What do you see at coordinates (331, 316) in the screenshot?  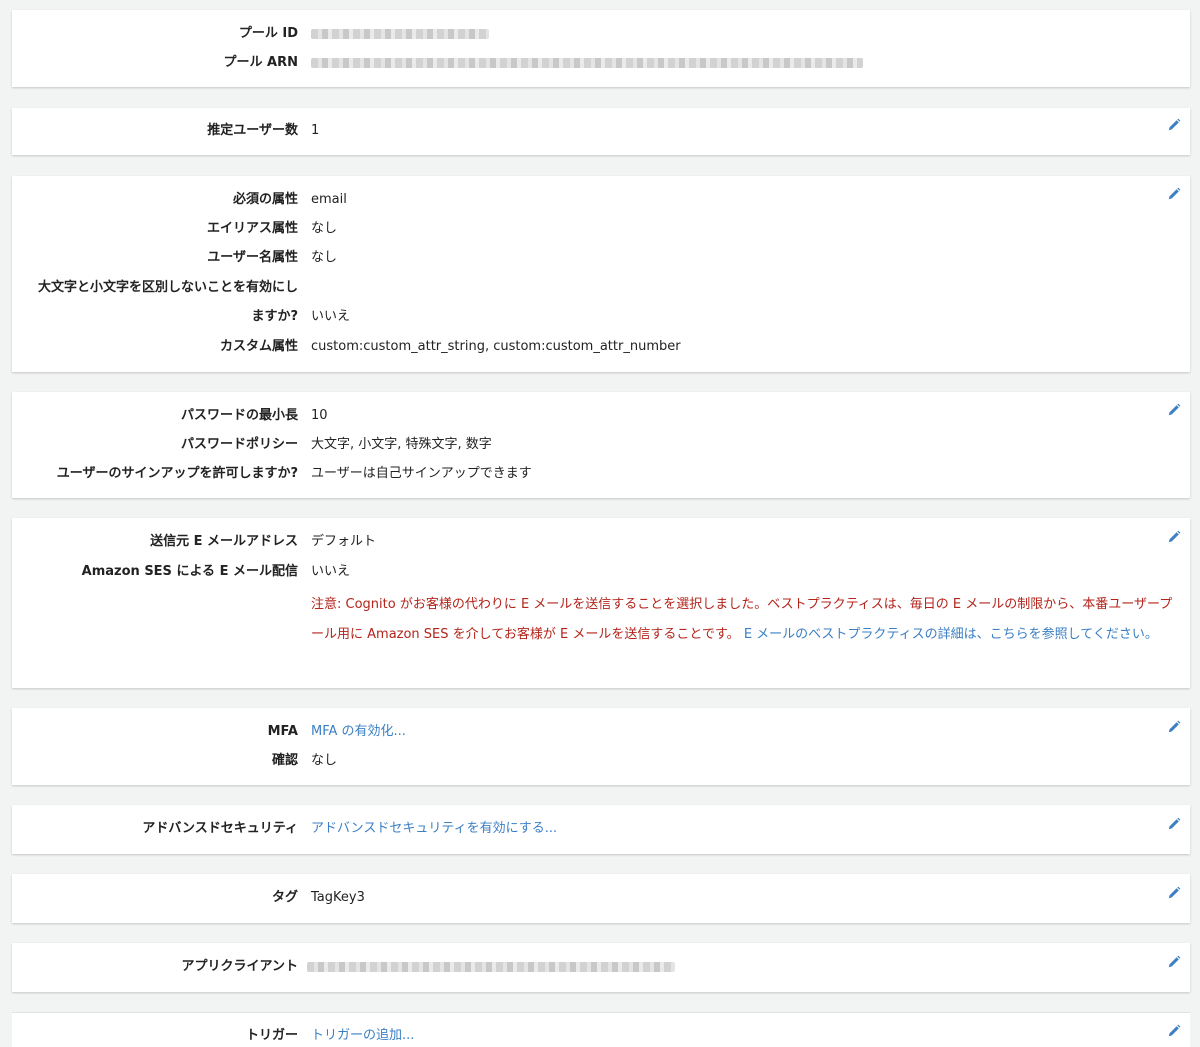 I see `case-insensitive-value: いいえ` at bounding box center [331, 316].